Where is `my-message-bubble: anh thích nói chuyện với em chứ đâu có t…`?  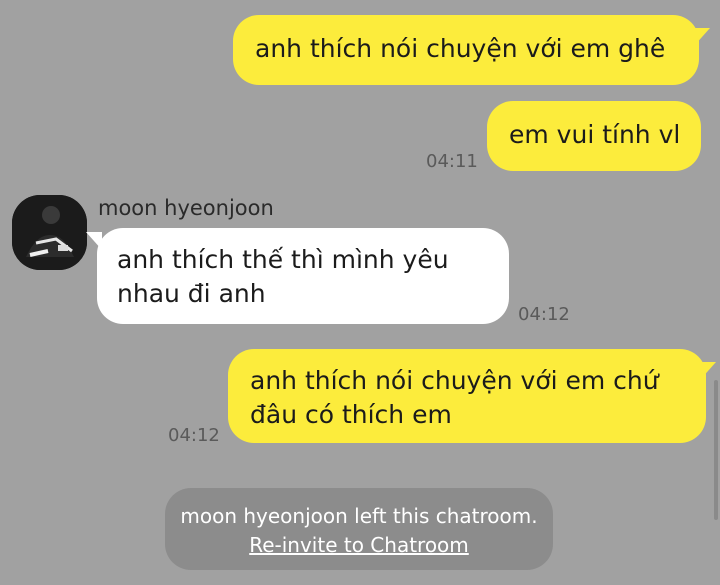
my-message-bubble: anh thích nói chuyện với em chứ đâu có t… is located at coordinates (467, 396).